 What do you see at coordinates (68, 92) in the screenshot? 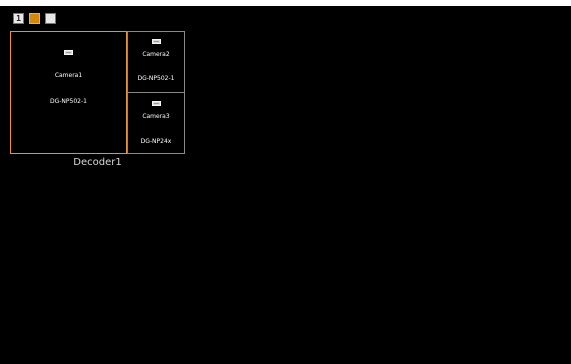
I see `video-tile-1: Camera1 DG-NP502-1` at bounding box center [68, 92].